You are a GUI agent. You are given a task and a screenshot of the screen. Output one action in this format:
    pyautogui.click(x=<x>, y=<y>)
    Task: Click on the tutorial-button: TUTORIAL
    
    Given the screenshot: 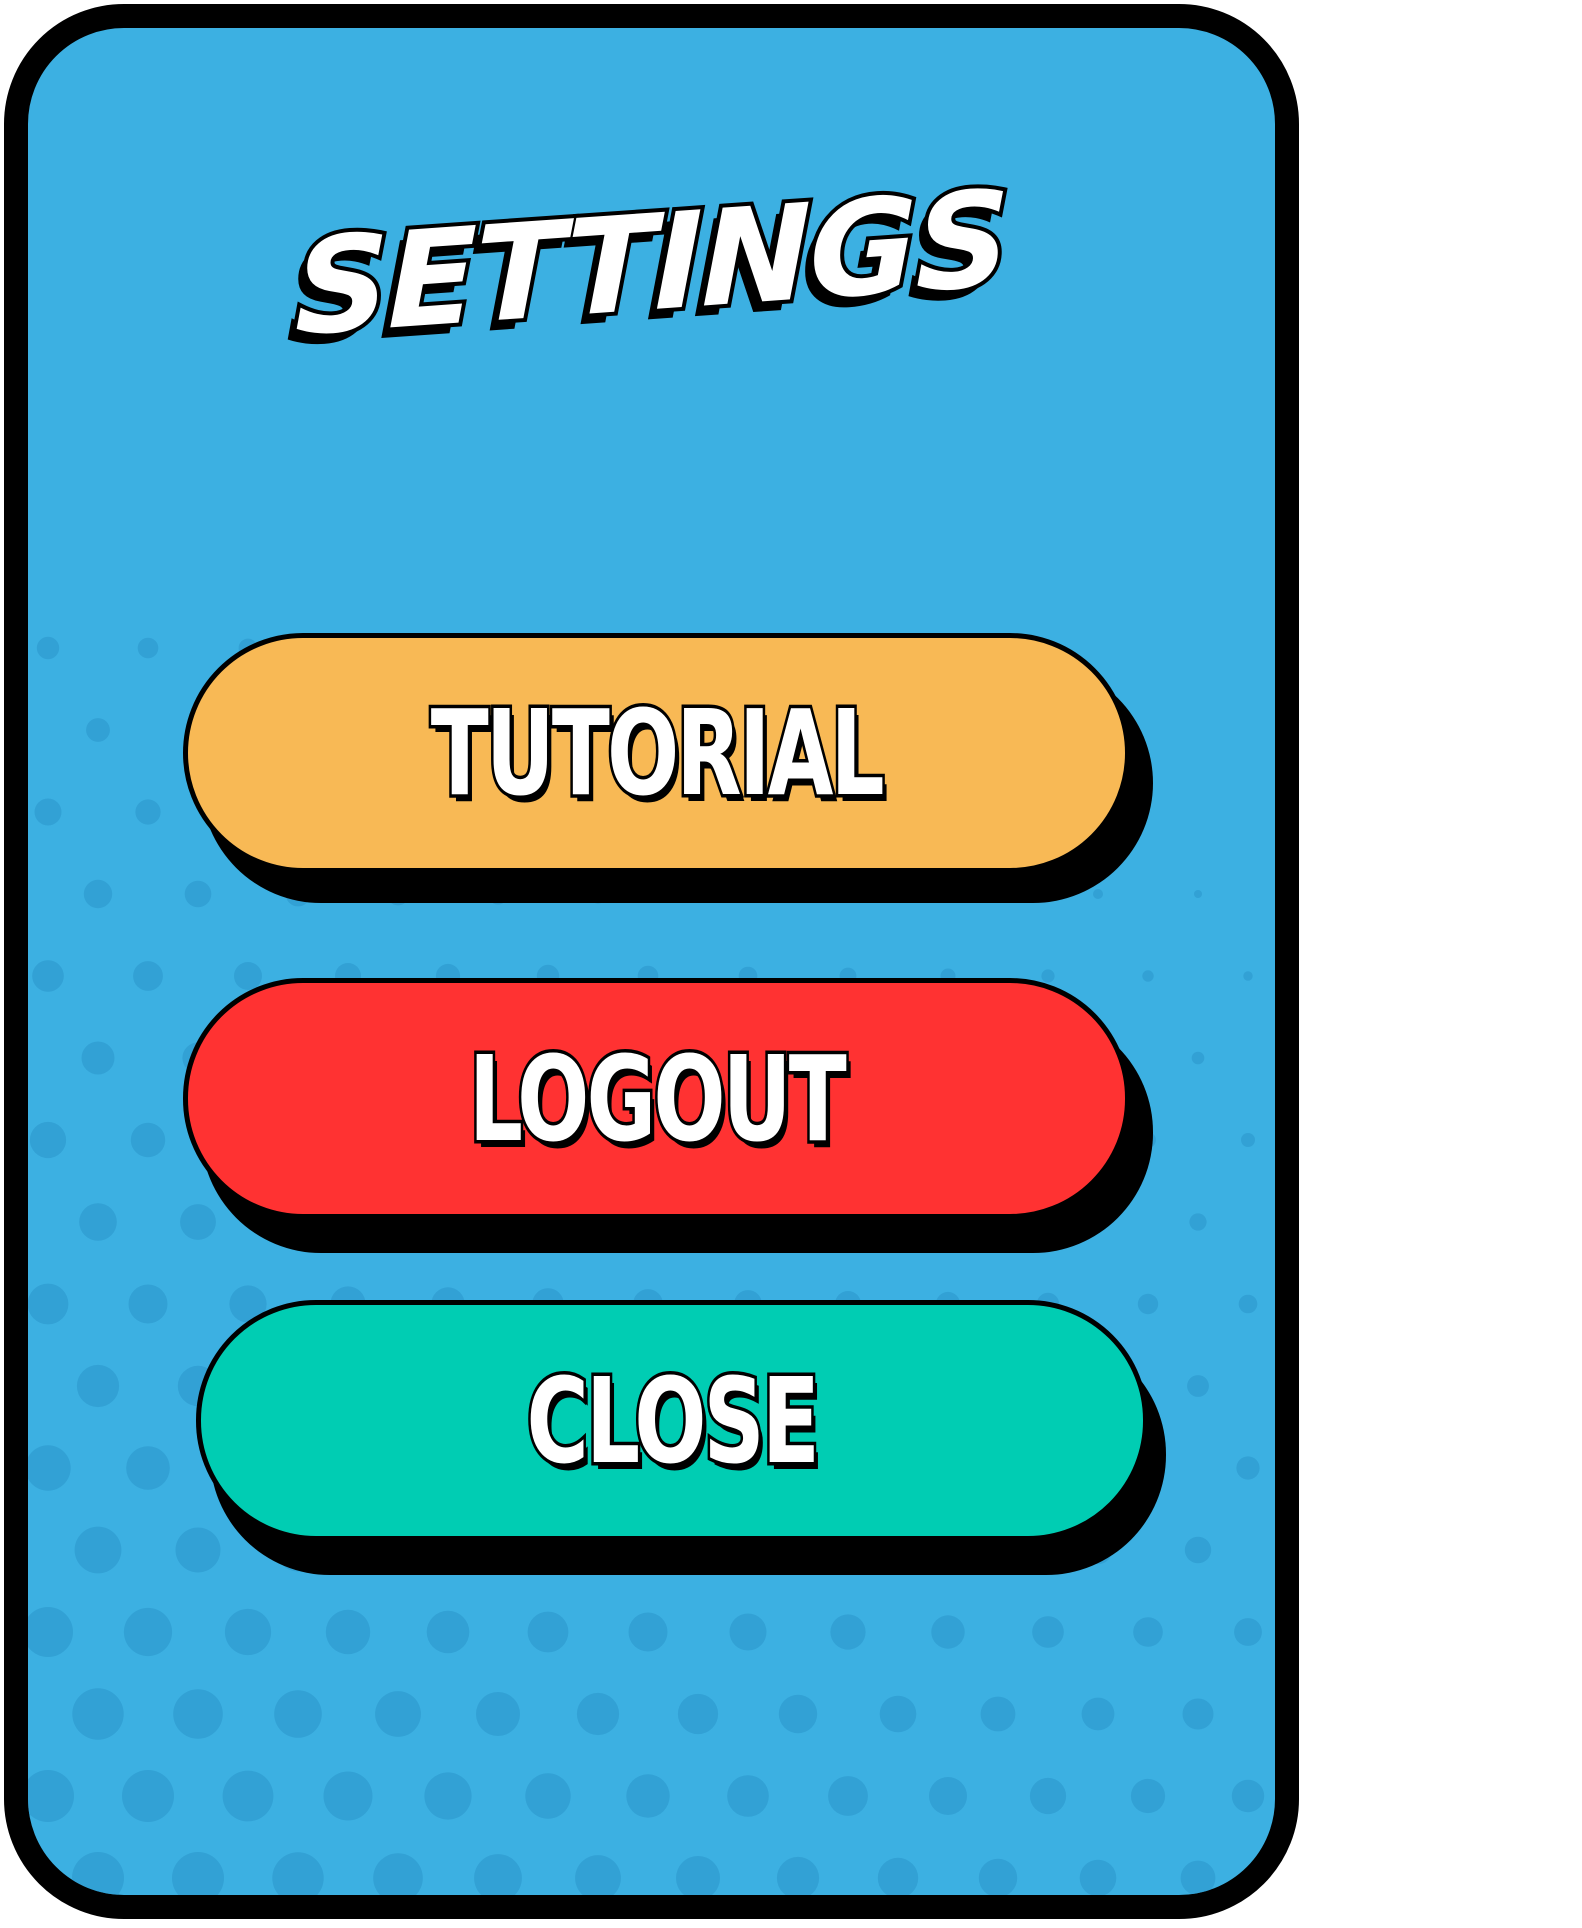 What is the action you would take?
    pyautogui.click(x=656, y=753)
    